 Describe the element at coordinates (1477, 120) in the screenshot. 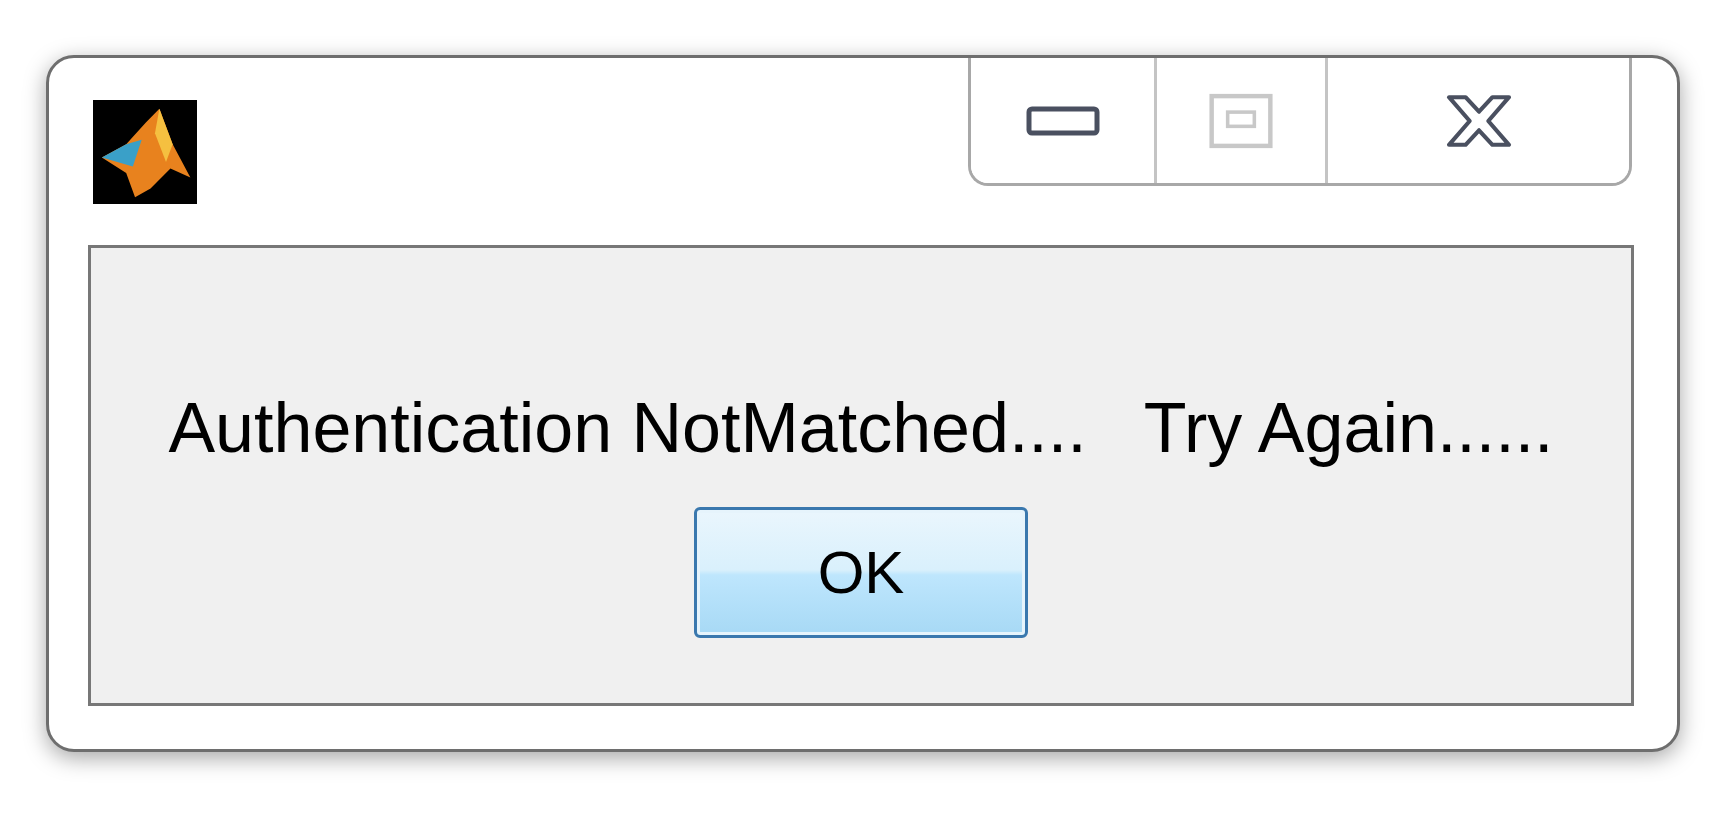

I see `close-button` at that location.